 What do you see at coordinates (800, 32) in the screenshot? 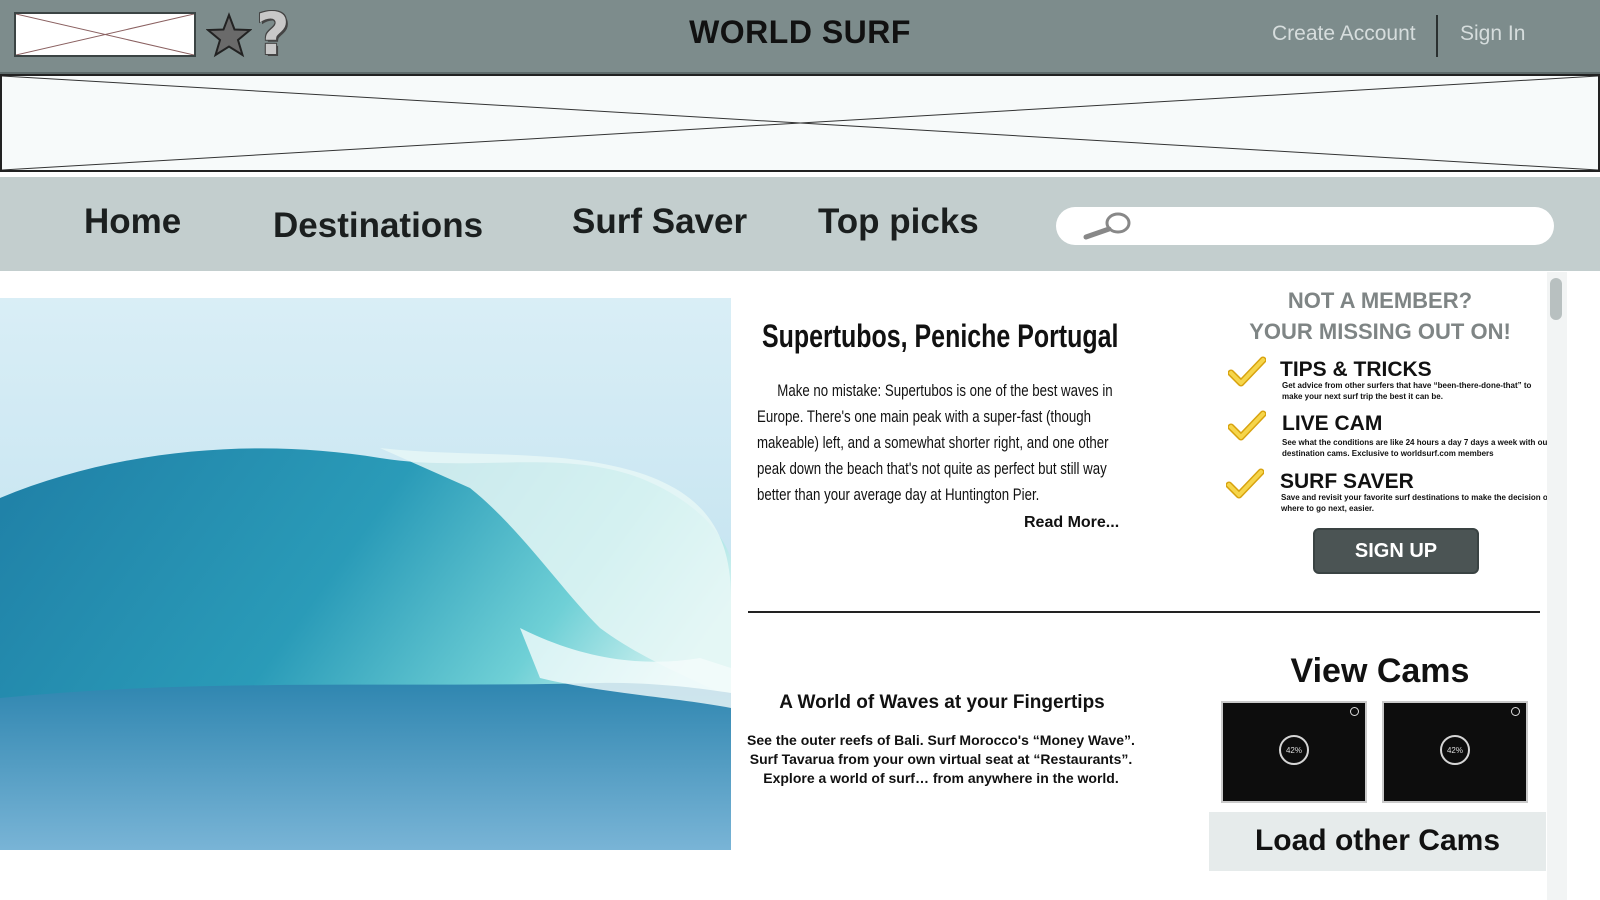
I see `site-title: WORLD SURF` at bounding box center [800, 32].